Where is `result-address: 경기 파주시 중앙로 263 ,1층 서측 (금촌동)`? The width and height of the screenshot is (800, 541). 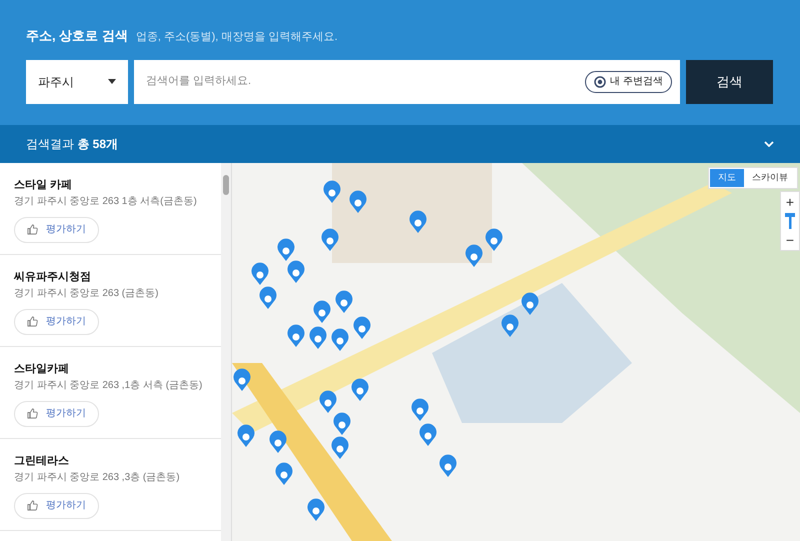 result-address: 경기 파주시 중앙로 263 ,1층 서측 (금촌동) is located at coordinates (109, 385).